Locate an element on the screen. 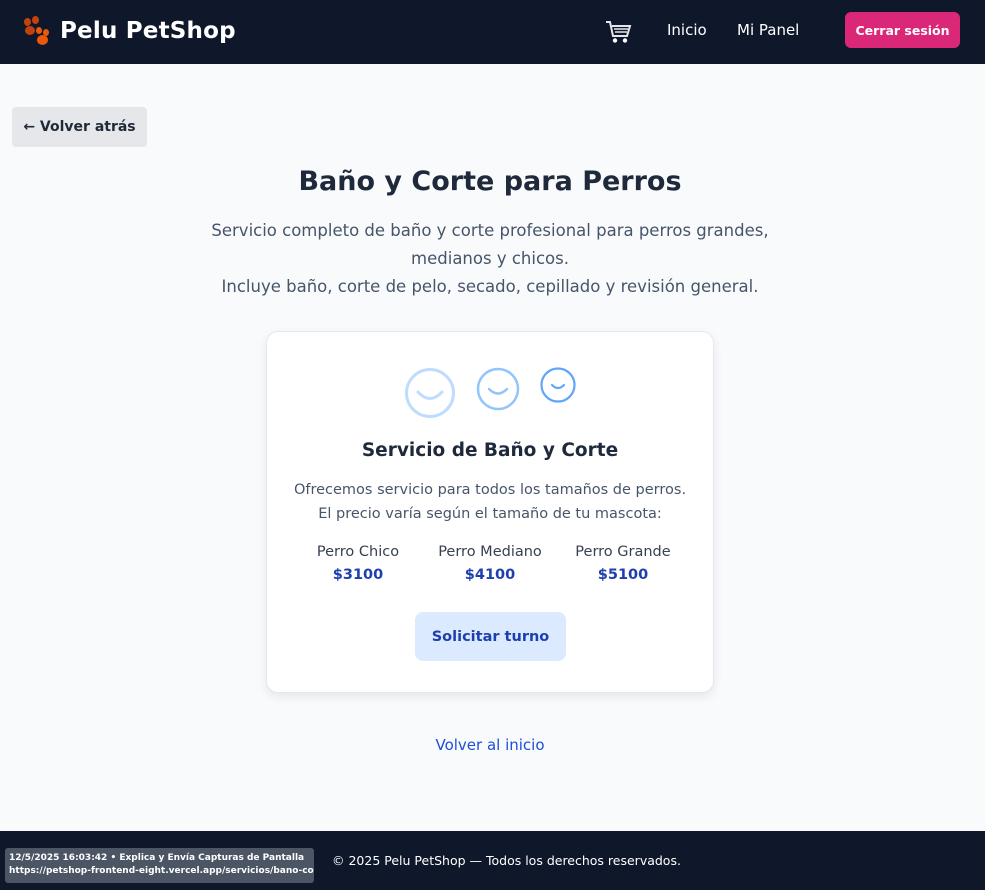  logout-button: Cerrar sesión is located at coordinates (902, 30).